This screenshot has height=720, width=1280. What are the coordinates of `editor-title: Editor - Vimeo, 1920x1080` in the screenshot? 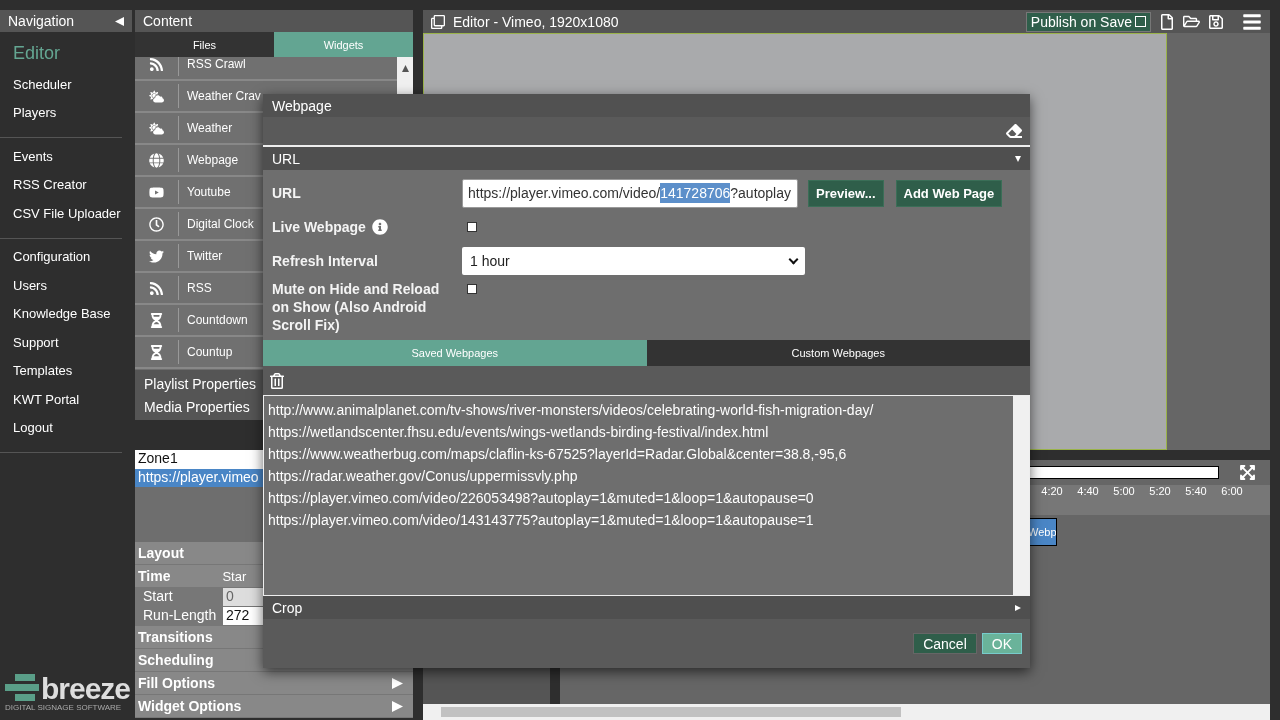 It's located at (536, 21).